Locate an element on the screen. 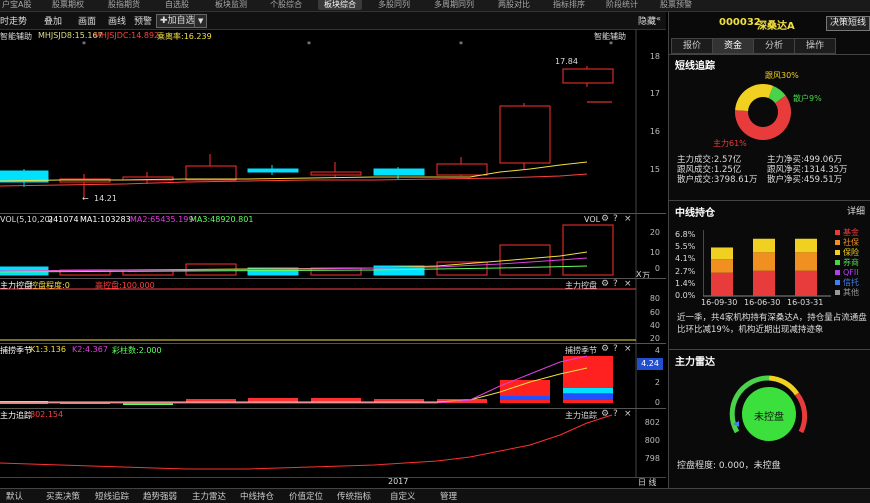  day-line-toggle: 日 线 is located at coordinates (647, 482).